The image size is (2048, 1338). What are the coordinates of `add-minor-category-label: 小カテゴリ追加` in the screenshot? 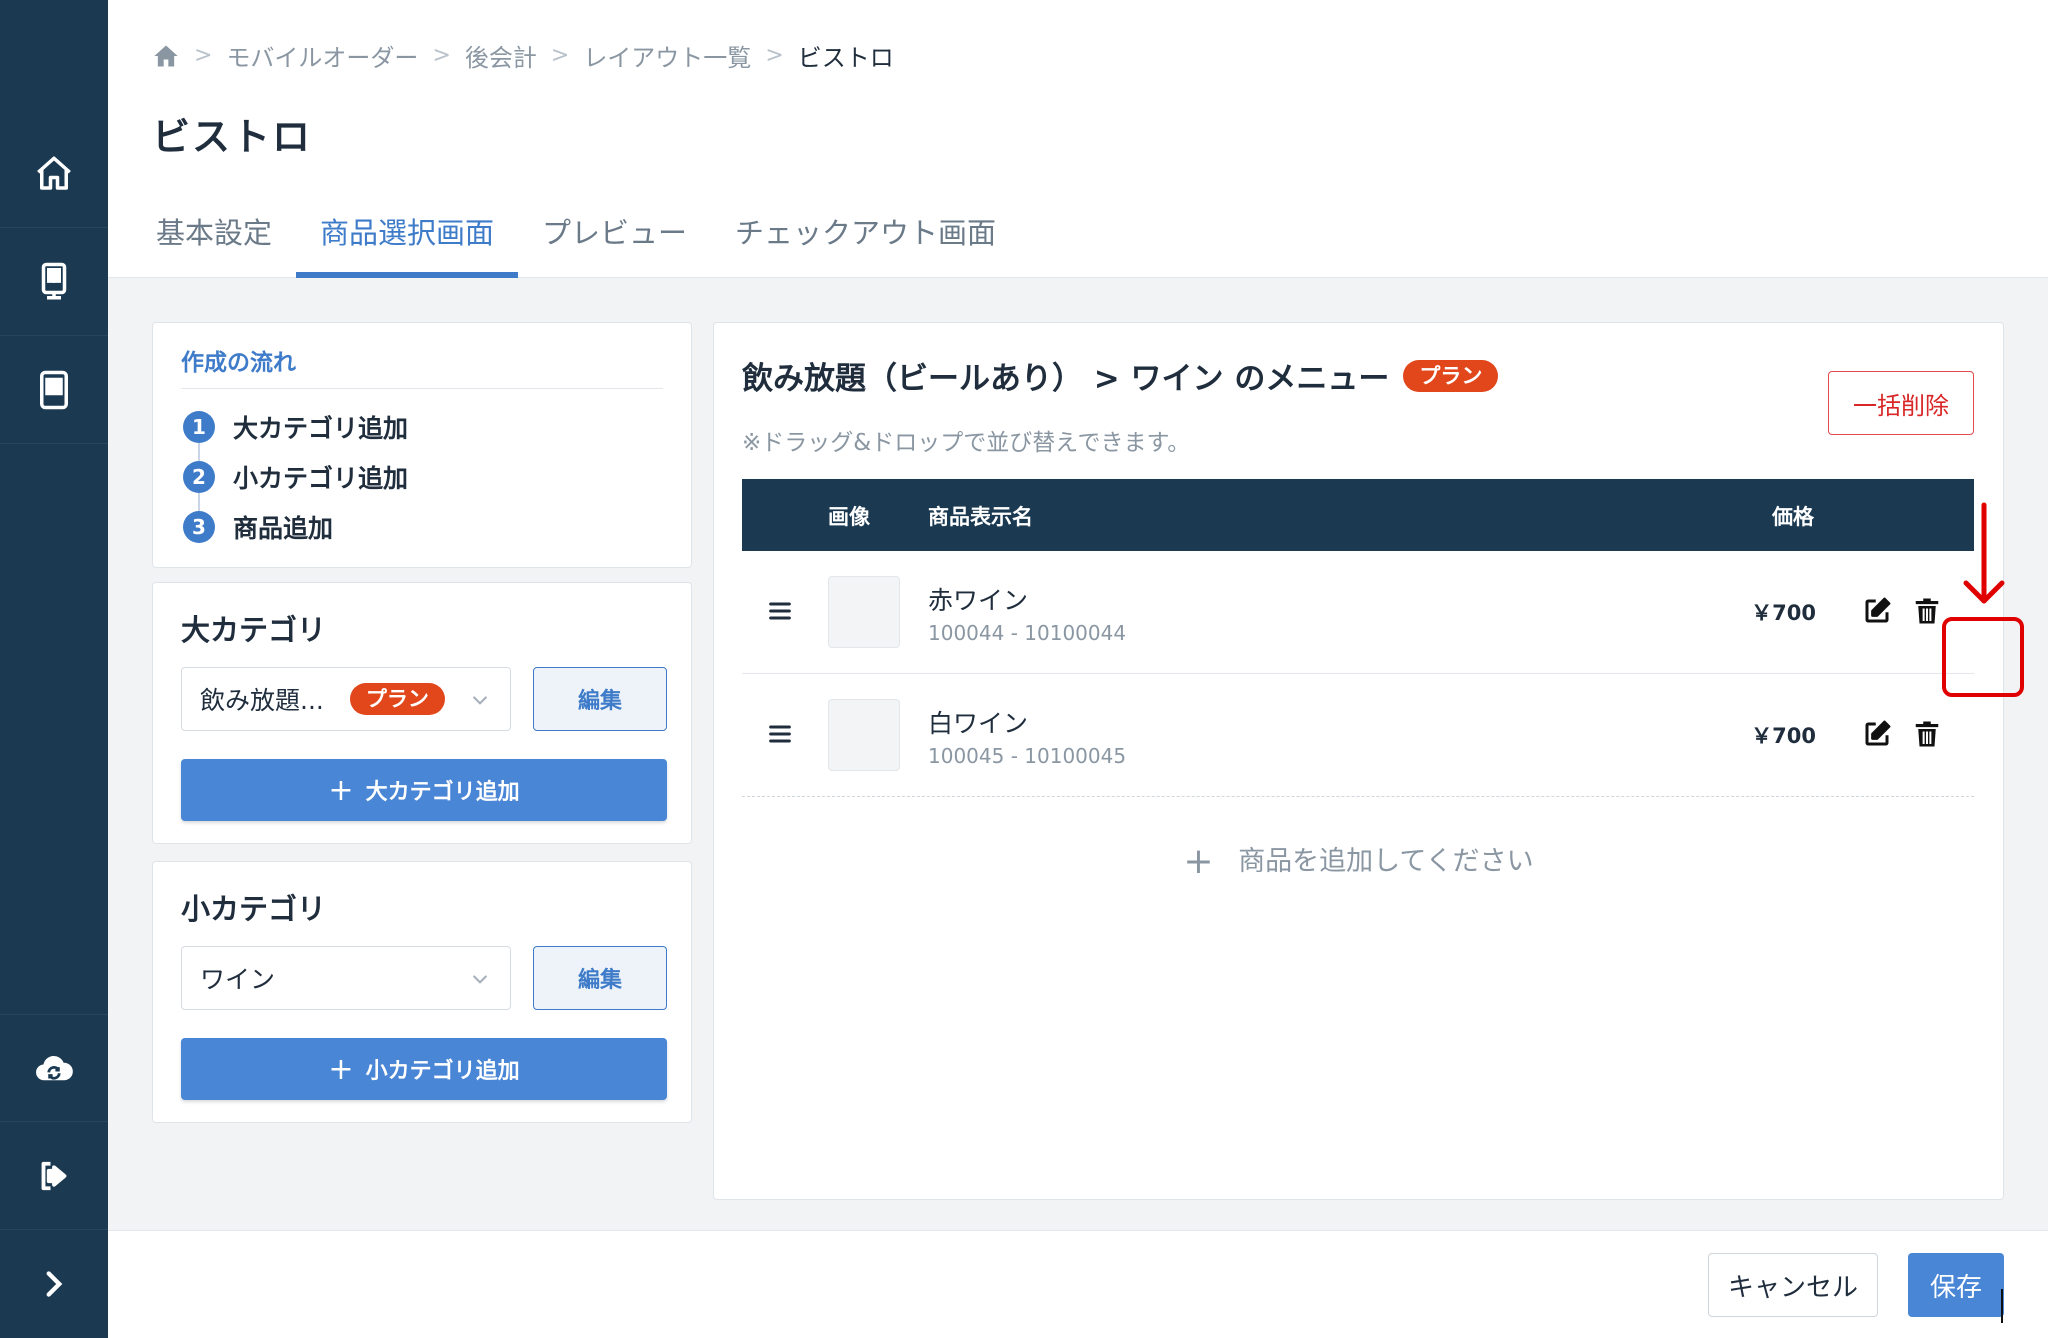 It's located at (442, 1071).